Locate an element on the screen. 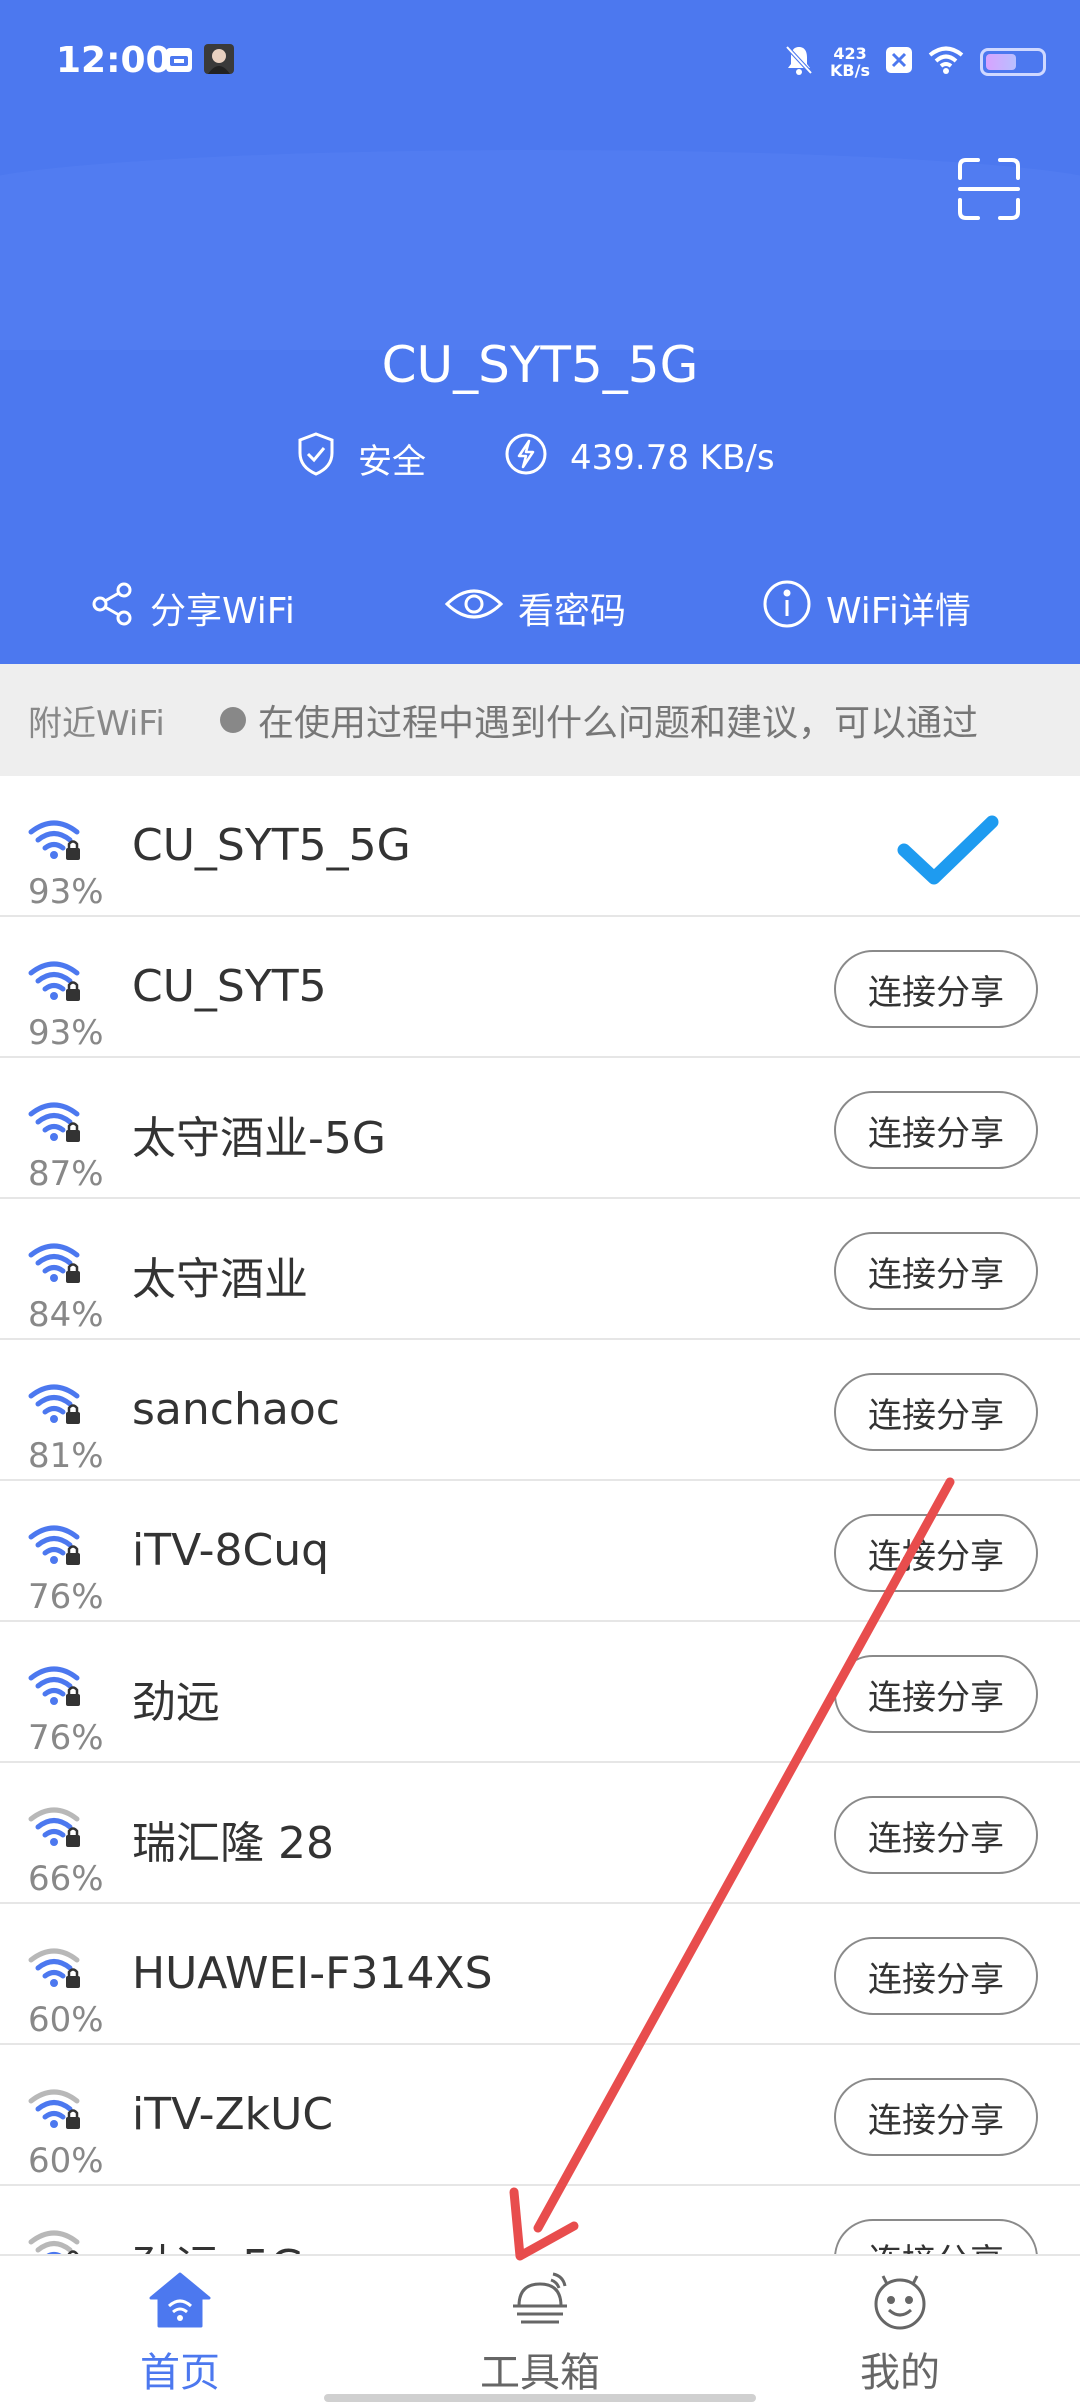  notice-bar: 附近WiFi 在使用过程中遇到什么问题和建议，可以通过 is located at coordinates (540, 720).